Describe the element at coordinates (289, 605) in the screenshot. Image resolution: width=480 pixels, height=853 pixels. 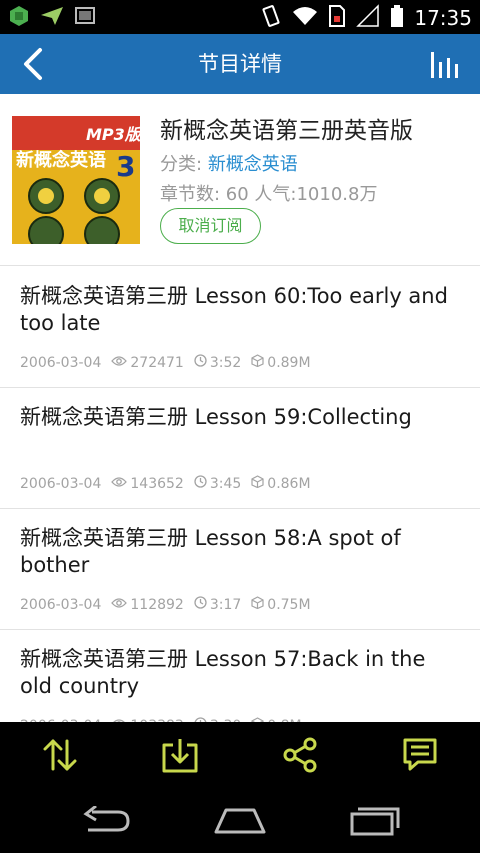
I see `episode-size-value: 0.75M` at that location.